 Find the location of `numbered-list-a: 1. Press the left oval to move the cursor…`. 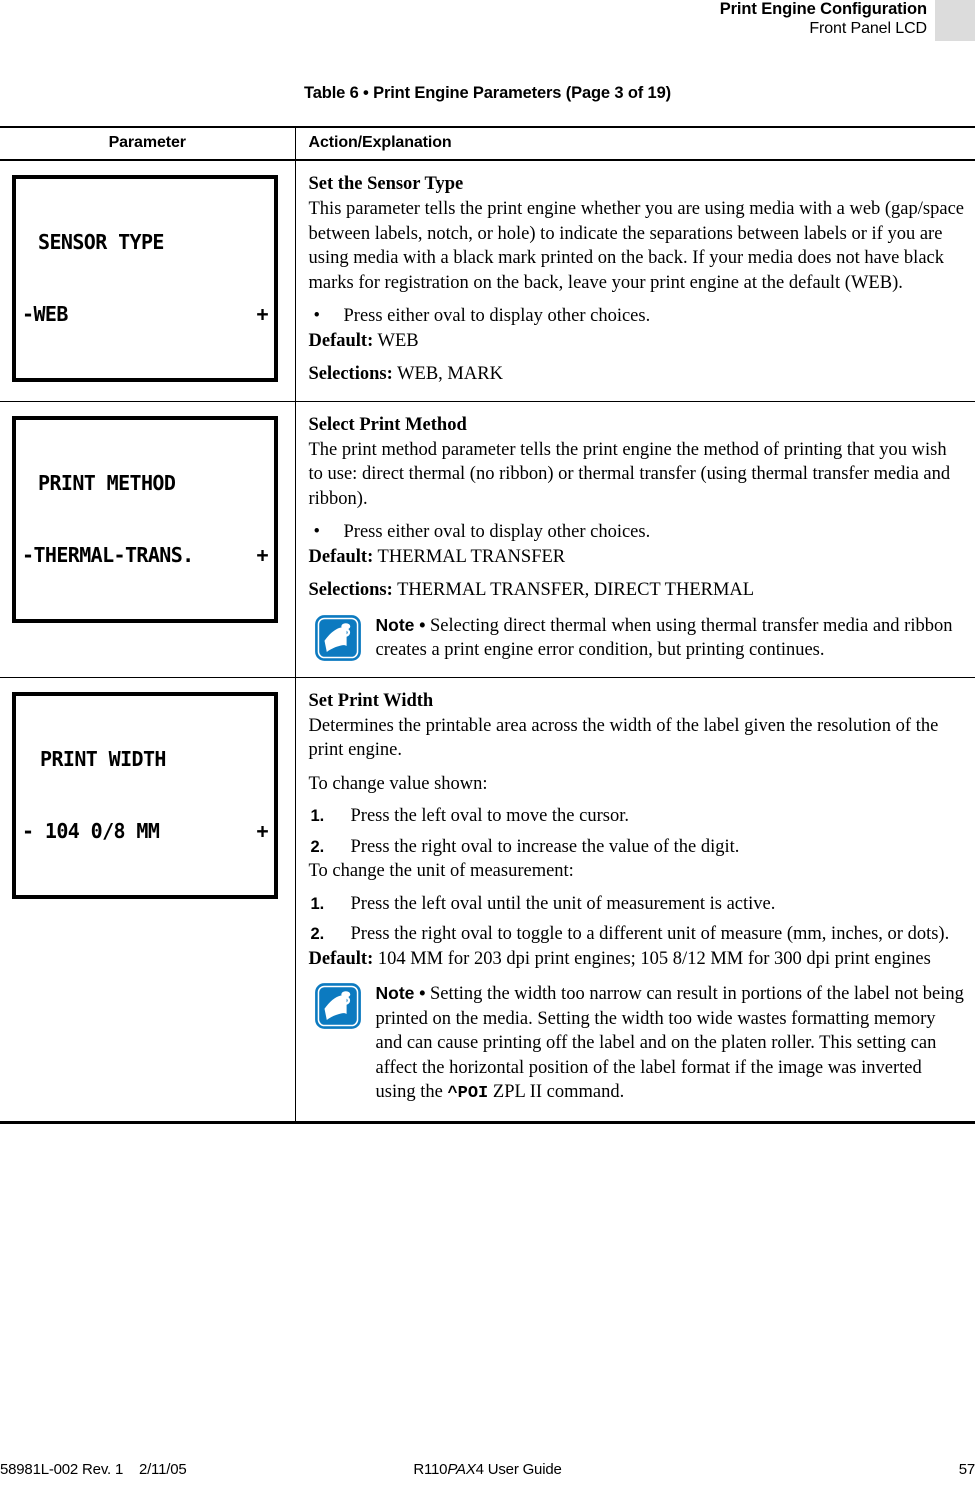

numbered-list-a: 1. Press the left oval to move the cursor… is located at coordinates (637, 831).